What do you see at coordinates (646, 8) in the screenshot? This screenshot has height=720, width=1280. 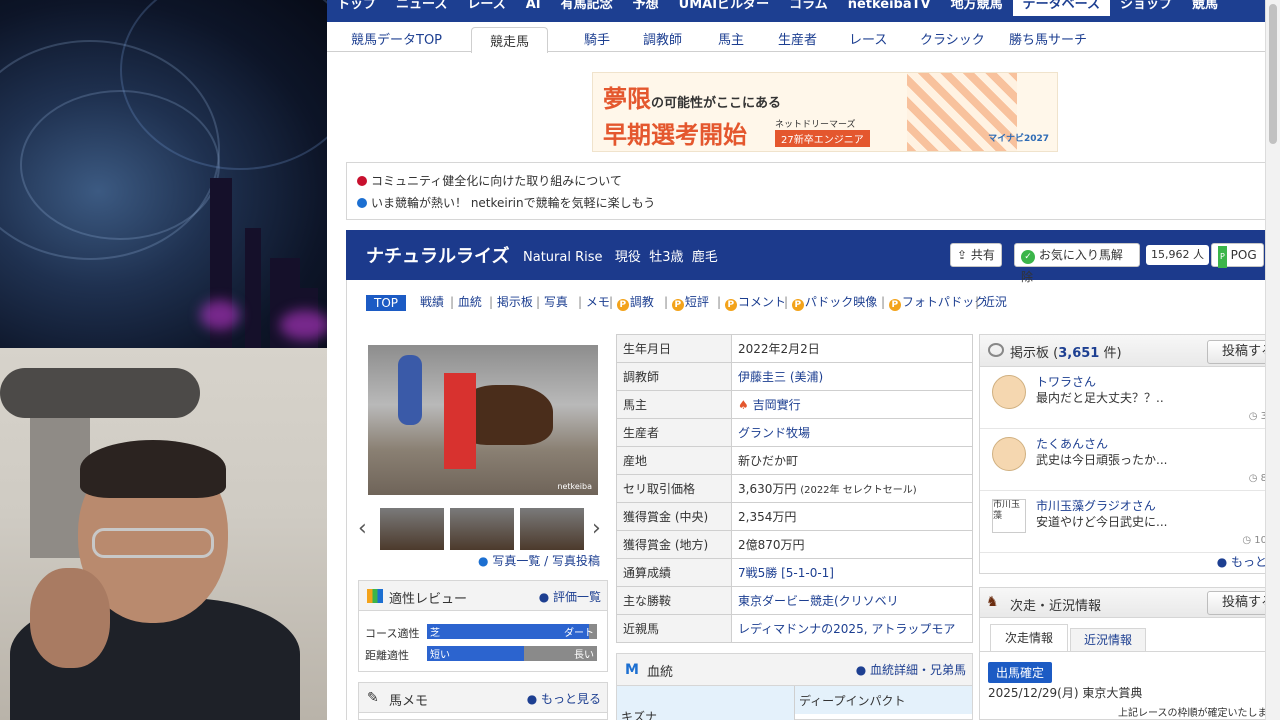 I see `global-nav-item: 予想` at bounding box center [646, 8].